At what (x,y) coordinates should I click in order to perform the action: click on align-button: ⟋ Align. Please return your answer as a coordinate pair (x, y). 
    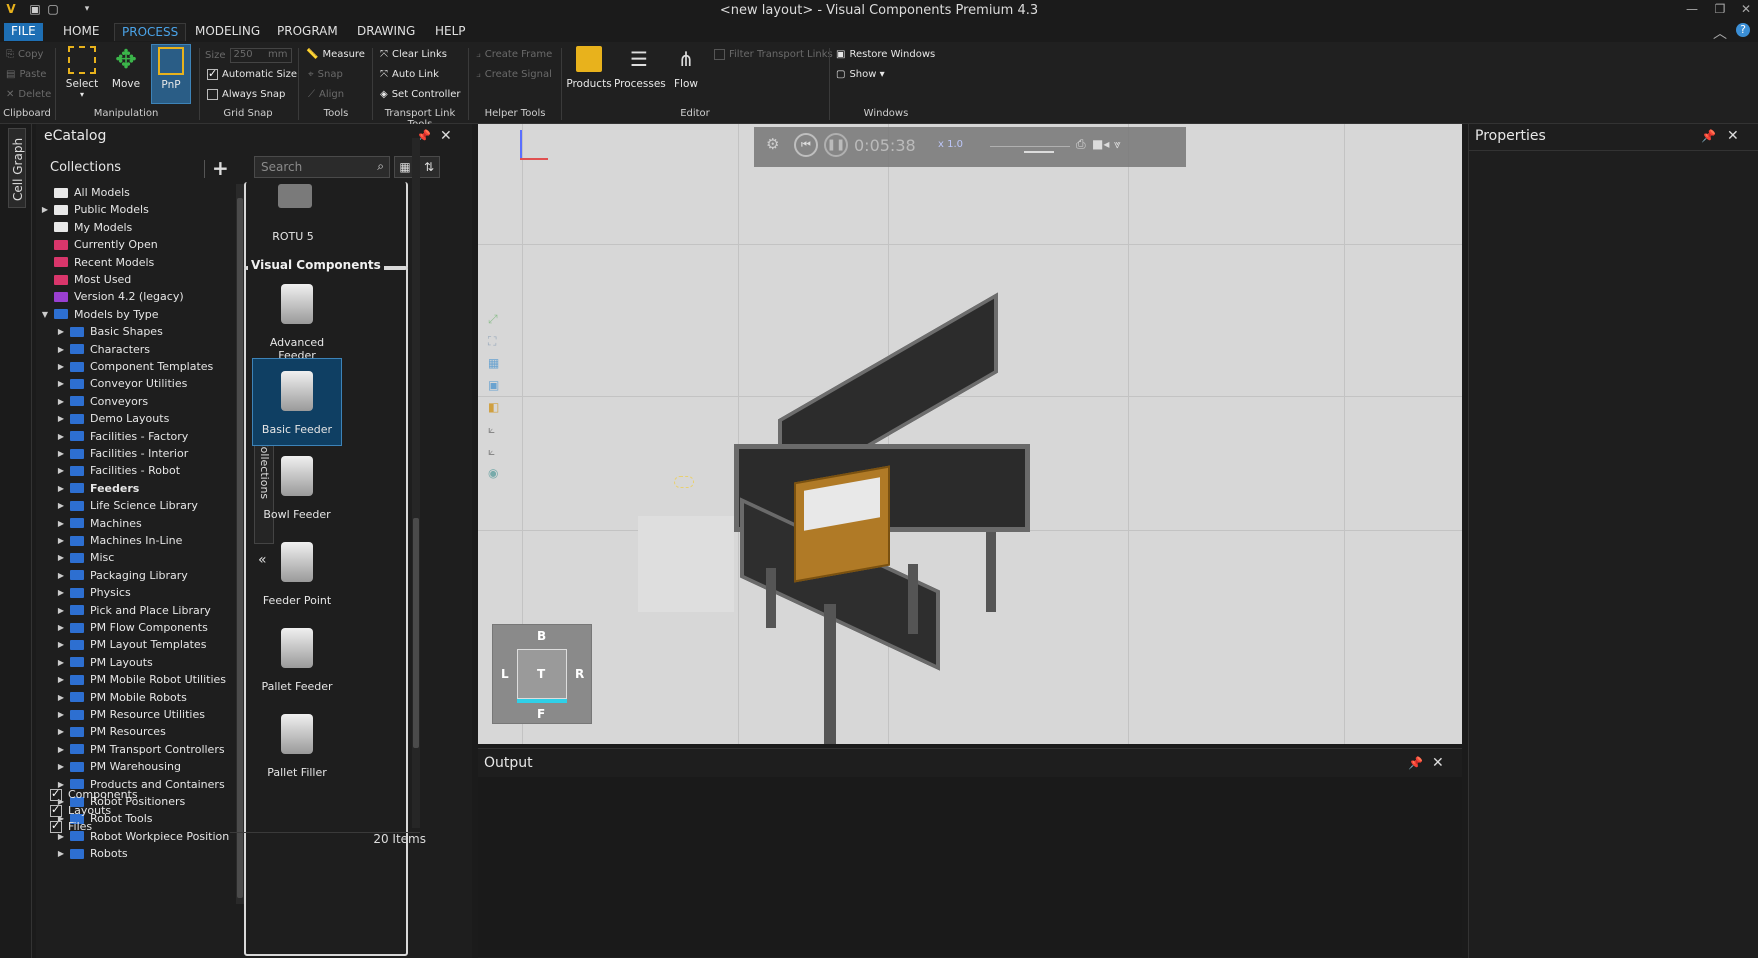
    Looking at the image, I should click on (326, 94).